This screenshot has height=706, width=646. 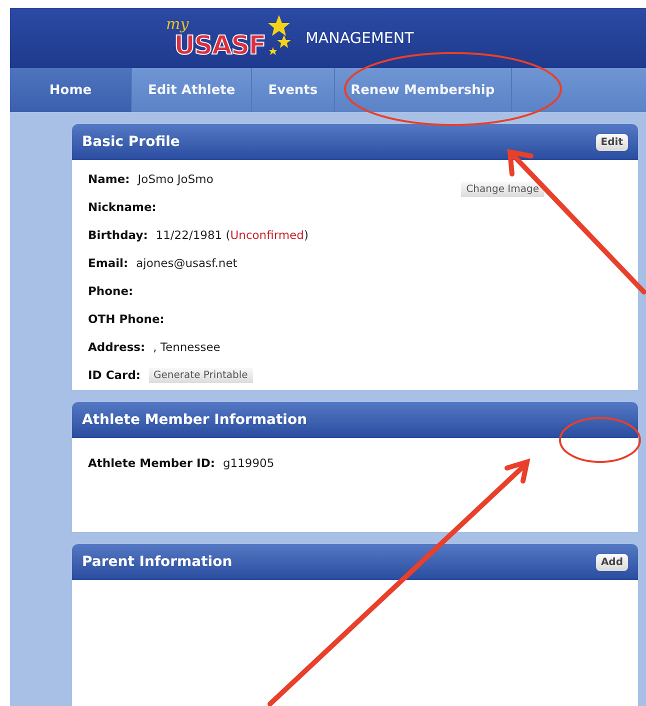 What do you see at coordinates (200, 375) in the screenshot?
I see `generate-button: Generate Printable` at bounding box center [200, 375].